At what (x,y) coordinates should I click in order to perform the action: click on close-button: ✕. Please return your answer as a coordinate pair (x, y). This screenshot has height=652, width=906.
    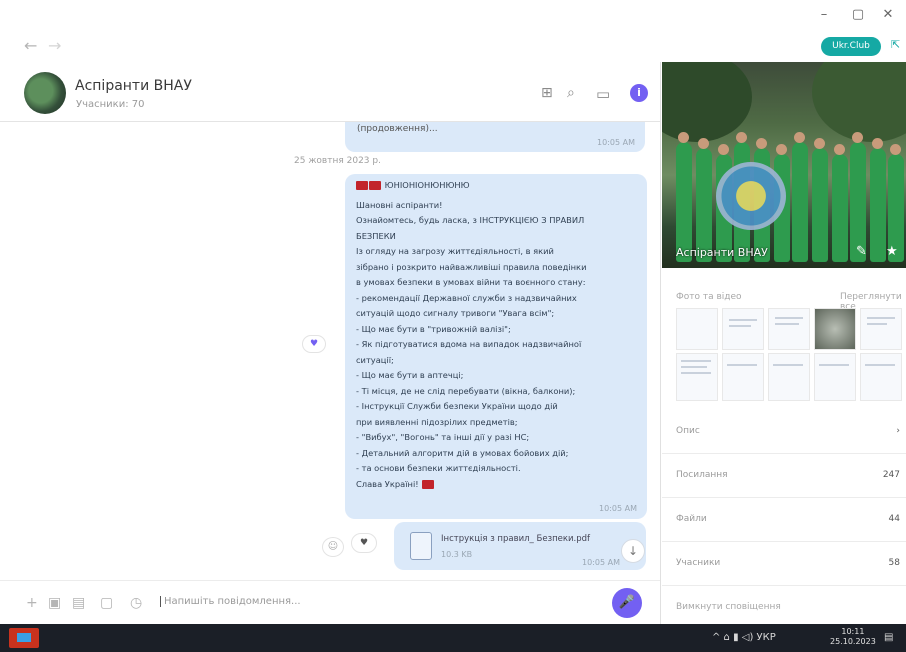
    Looking at the image, I should click on (888, 15).